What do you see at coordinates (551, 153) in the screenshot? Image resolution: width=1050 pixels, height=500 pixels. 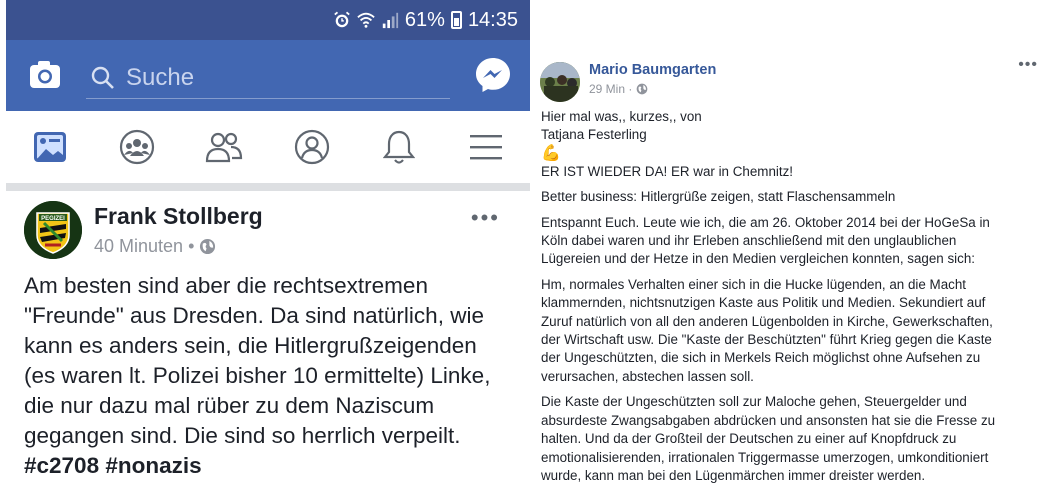 I see `flexed-biceps-emoji: 💪` at bounding box center [551, 153].